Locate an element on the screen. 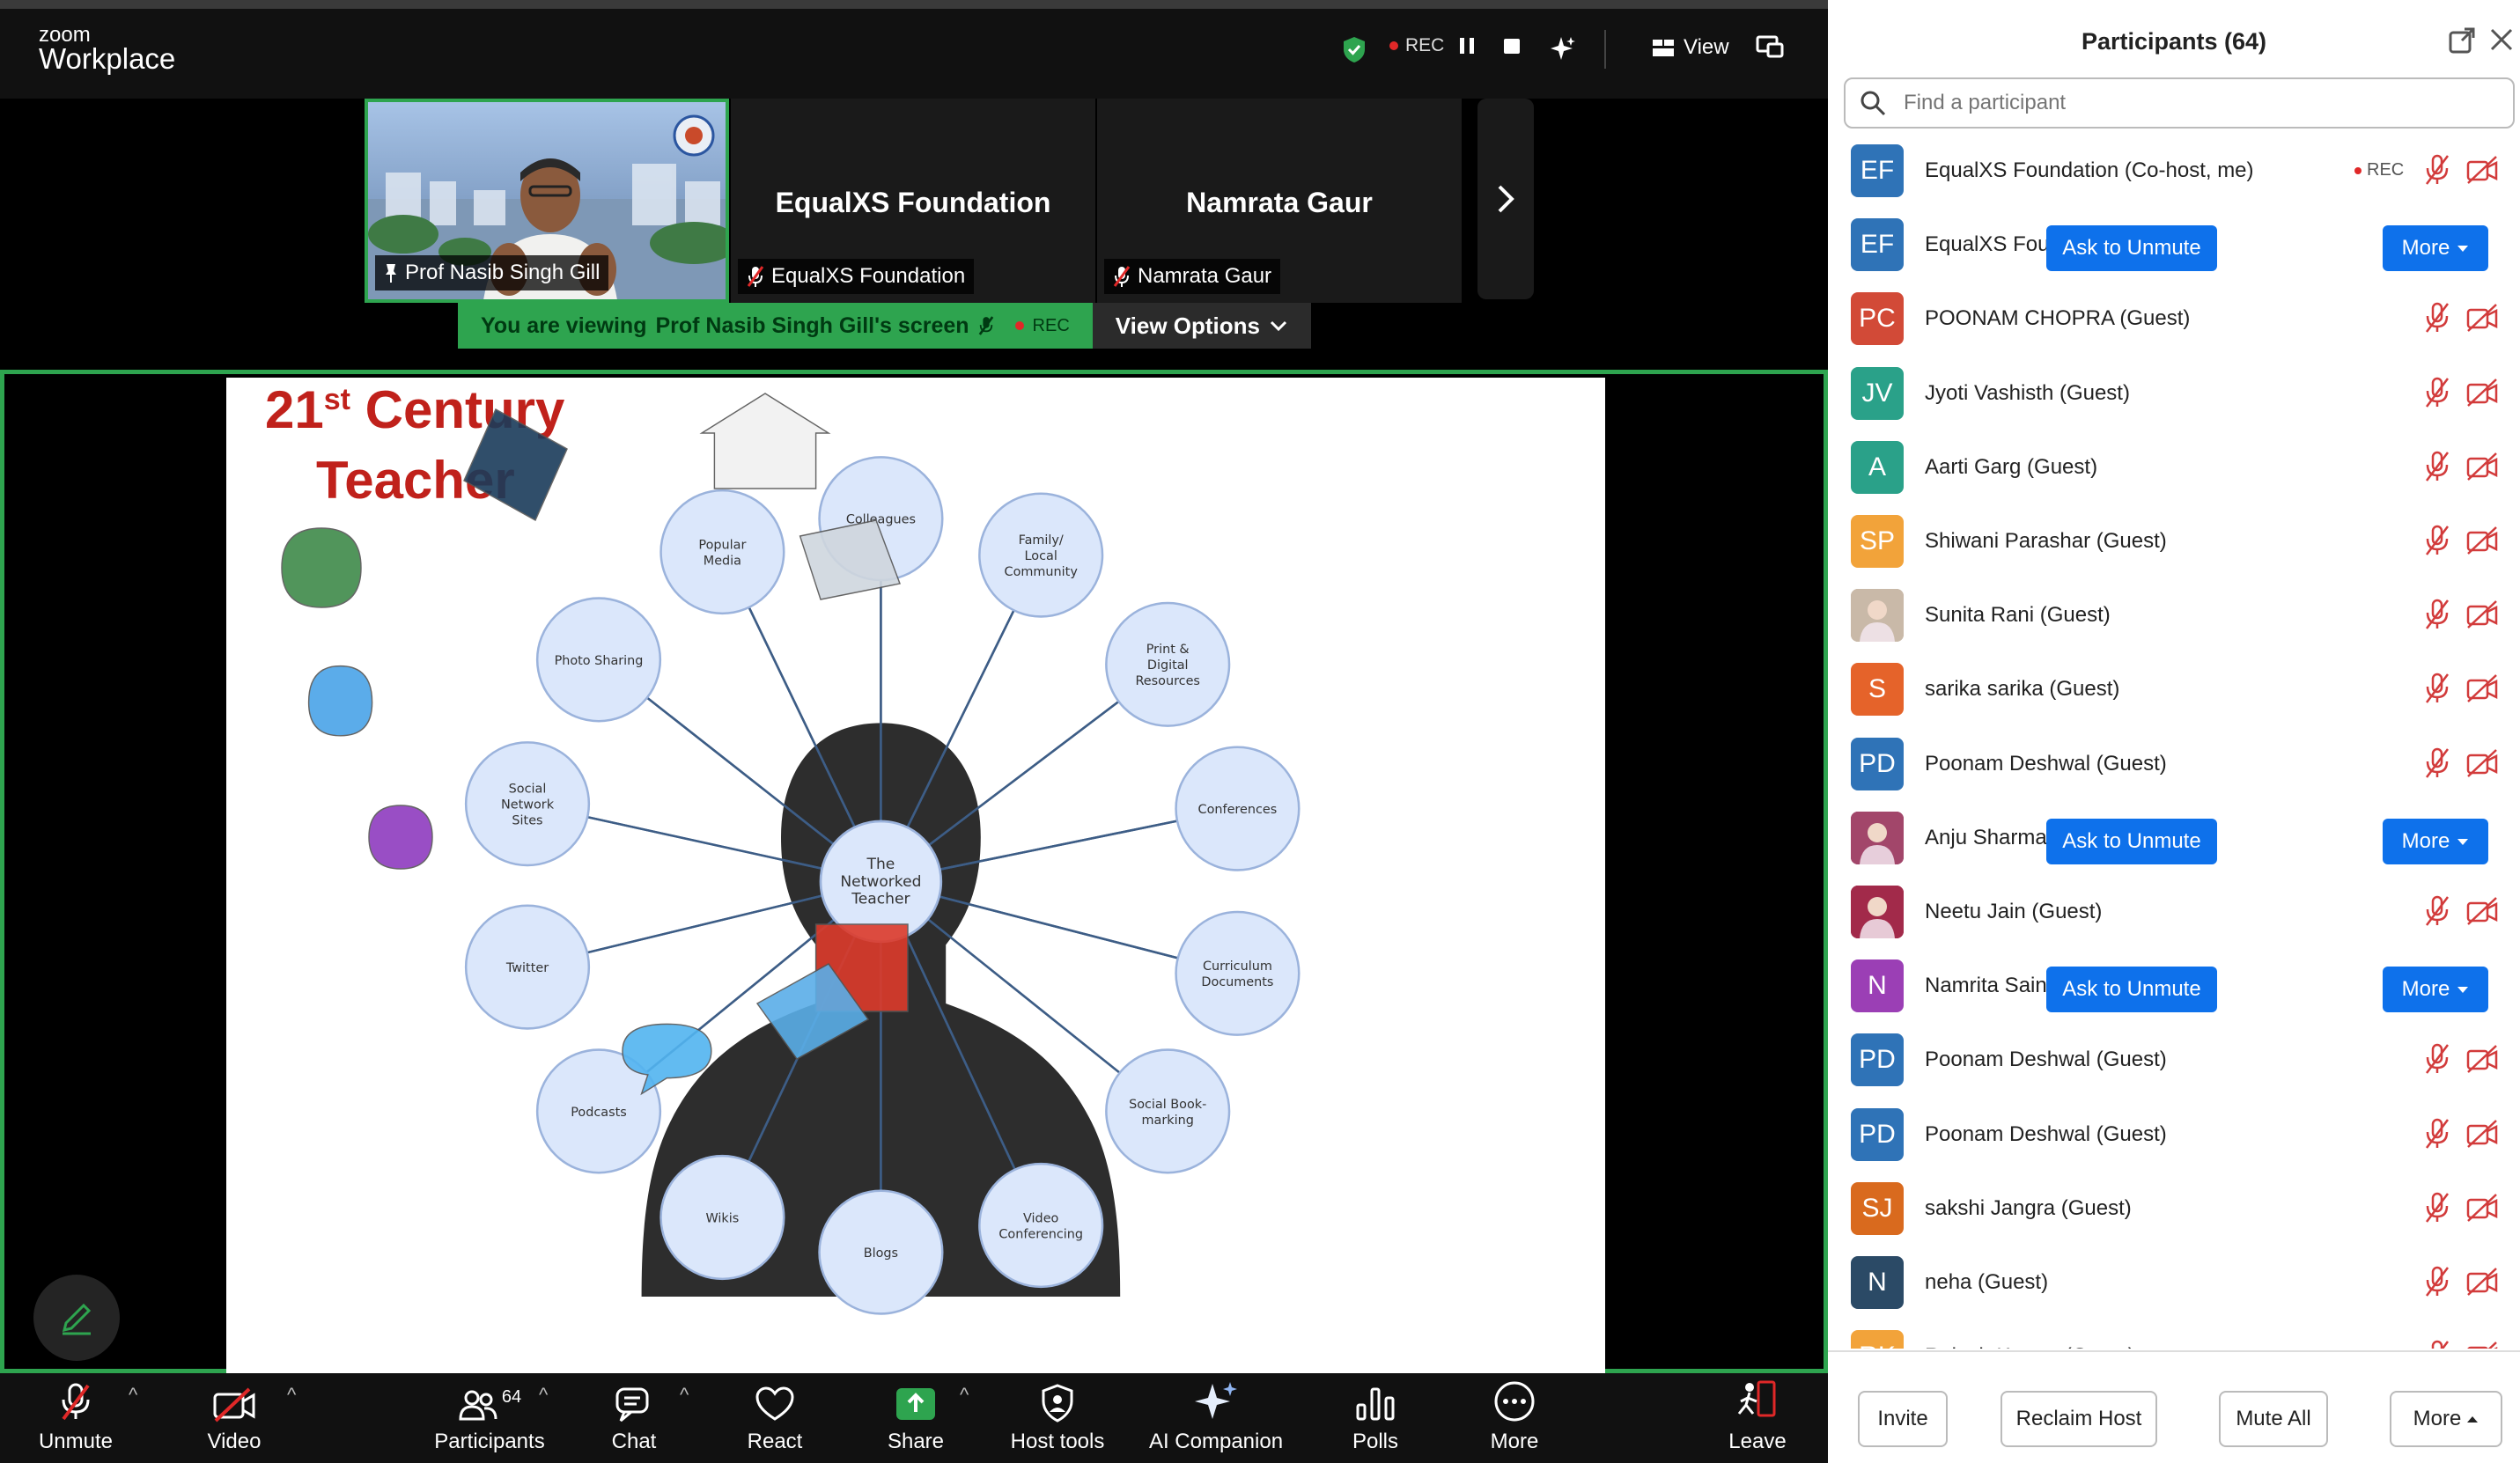 The width and height of the screenshot is (2520, 1463). view-options-button: View Options is located at coordinates (1201, 326).